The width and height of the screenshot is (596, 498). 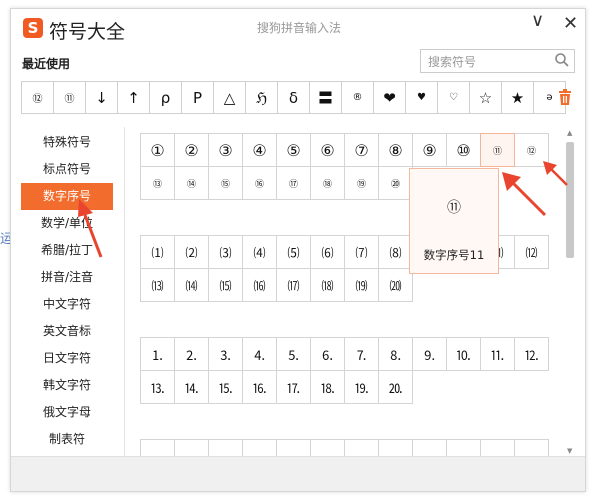 I want to click on tooltip-symbol: ⑪, so click(x=454, y=208).